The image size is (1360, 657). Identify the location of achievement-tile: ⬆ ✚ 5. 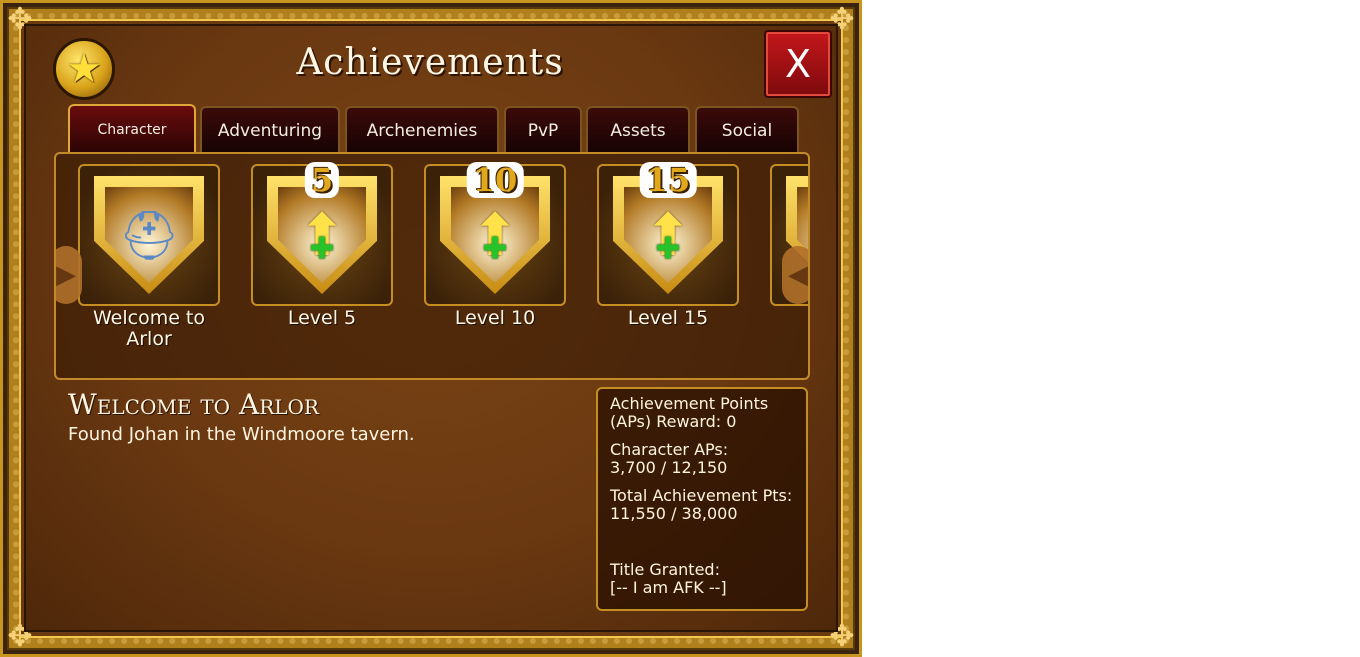
(322, 234).